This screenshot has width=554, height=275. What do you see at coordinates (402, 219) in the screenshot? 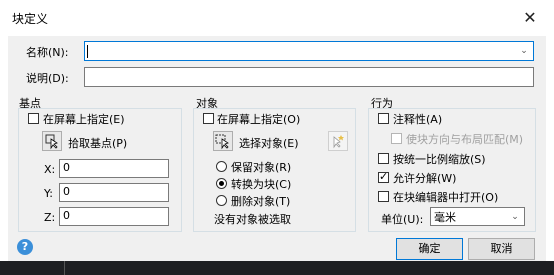
I see `unit-label: 单位(U):` at bounding box center [402, 219].